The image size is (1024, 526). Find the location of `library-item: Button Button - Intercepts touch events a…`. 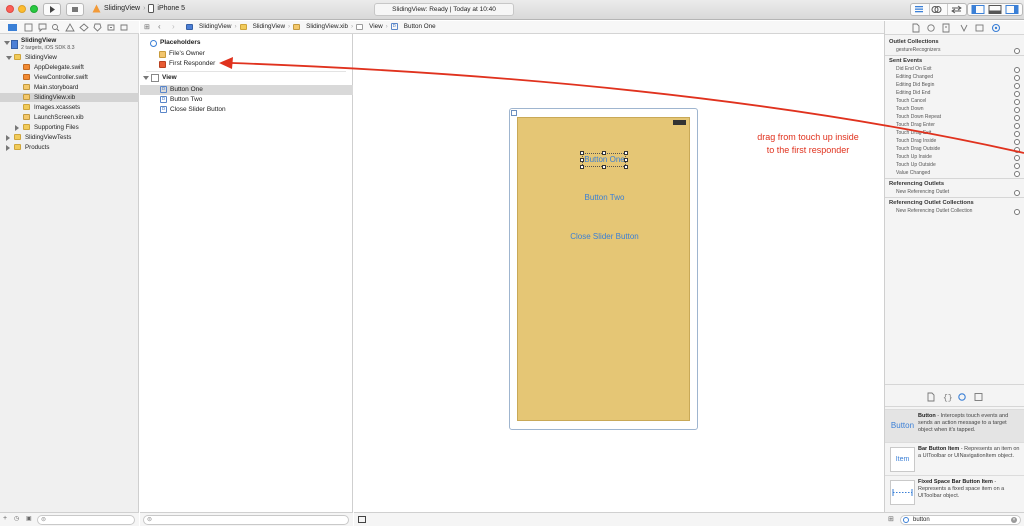

library-item: Button Button - Intercepts touch events a… is located at coordinates (954, 426).